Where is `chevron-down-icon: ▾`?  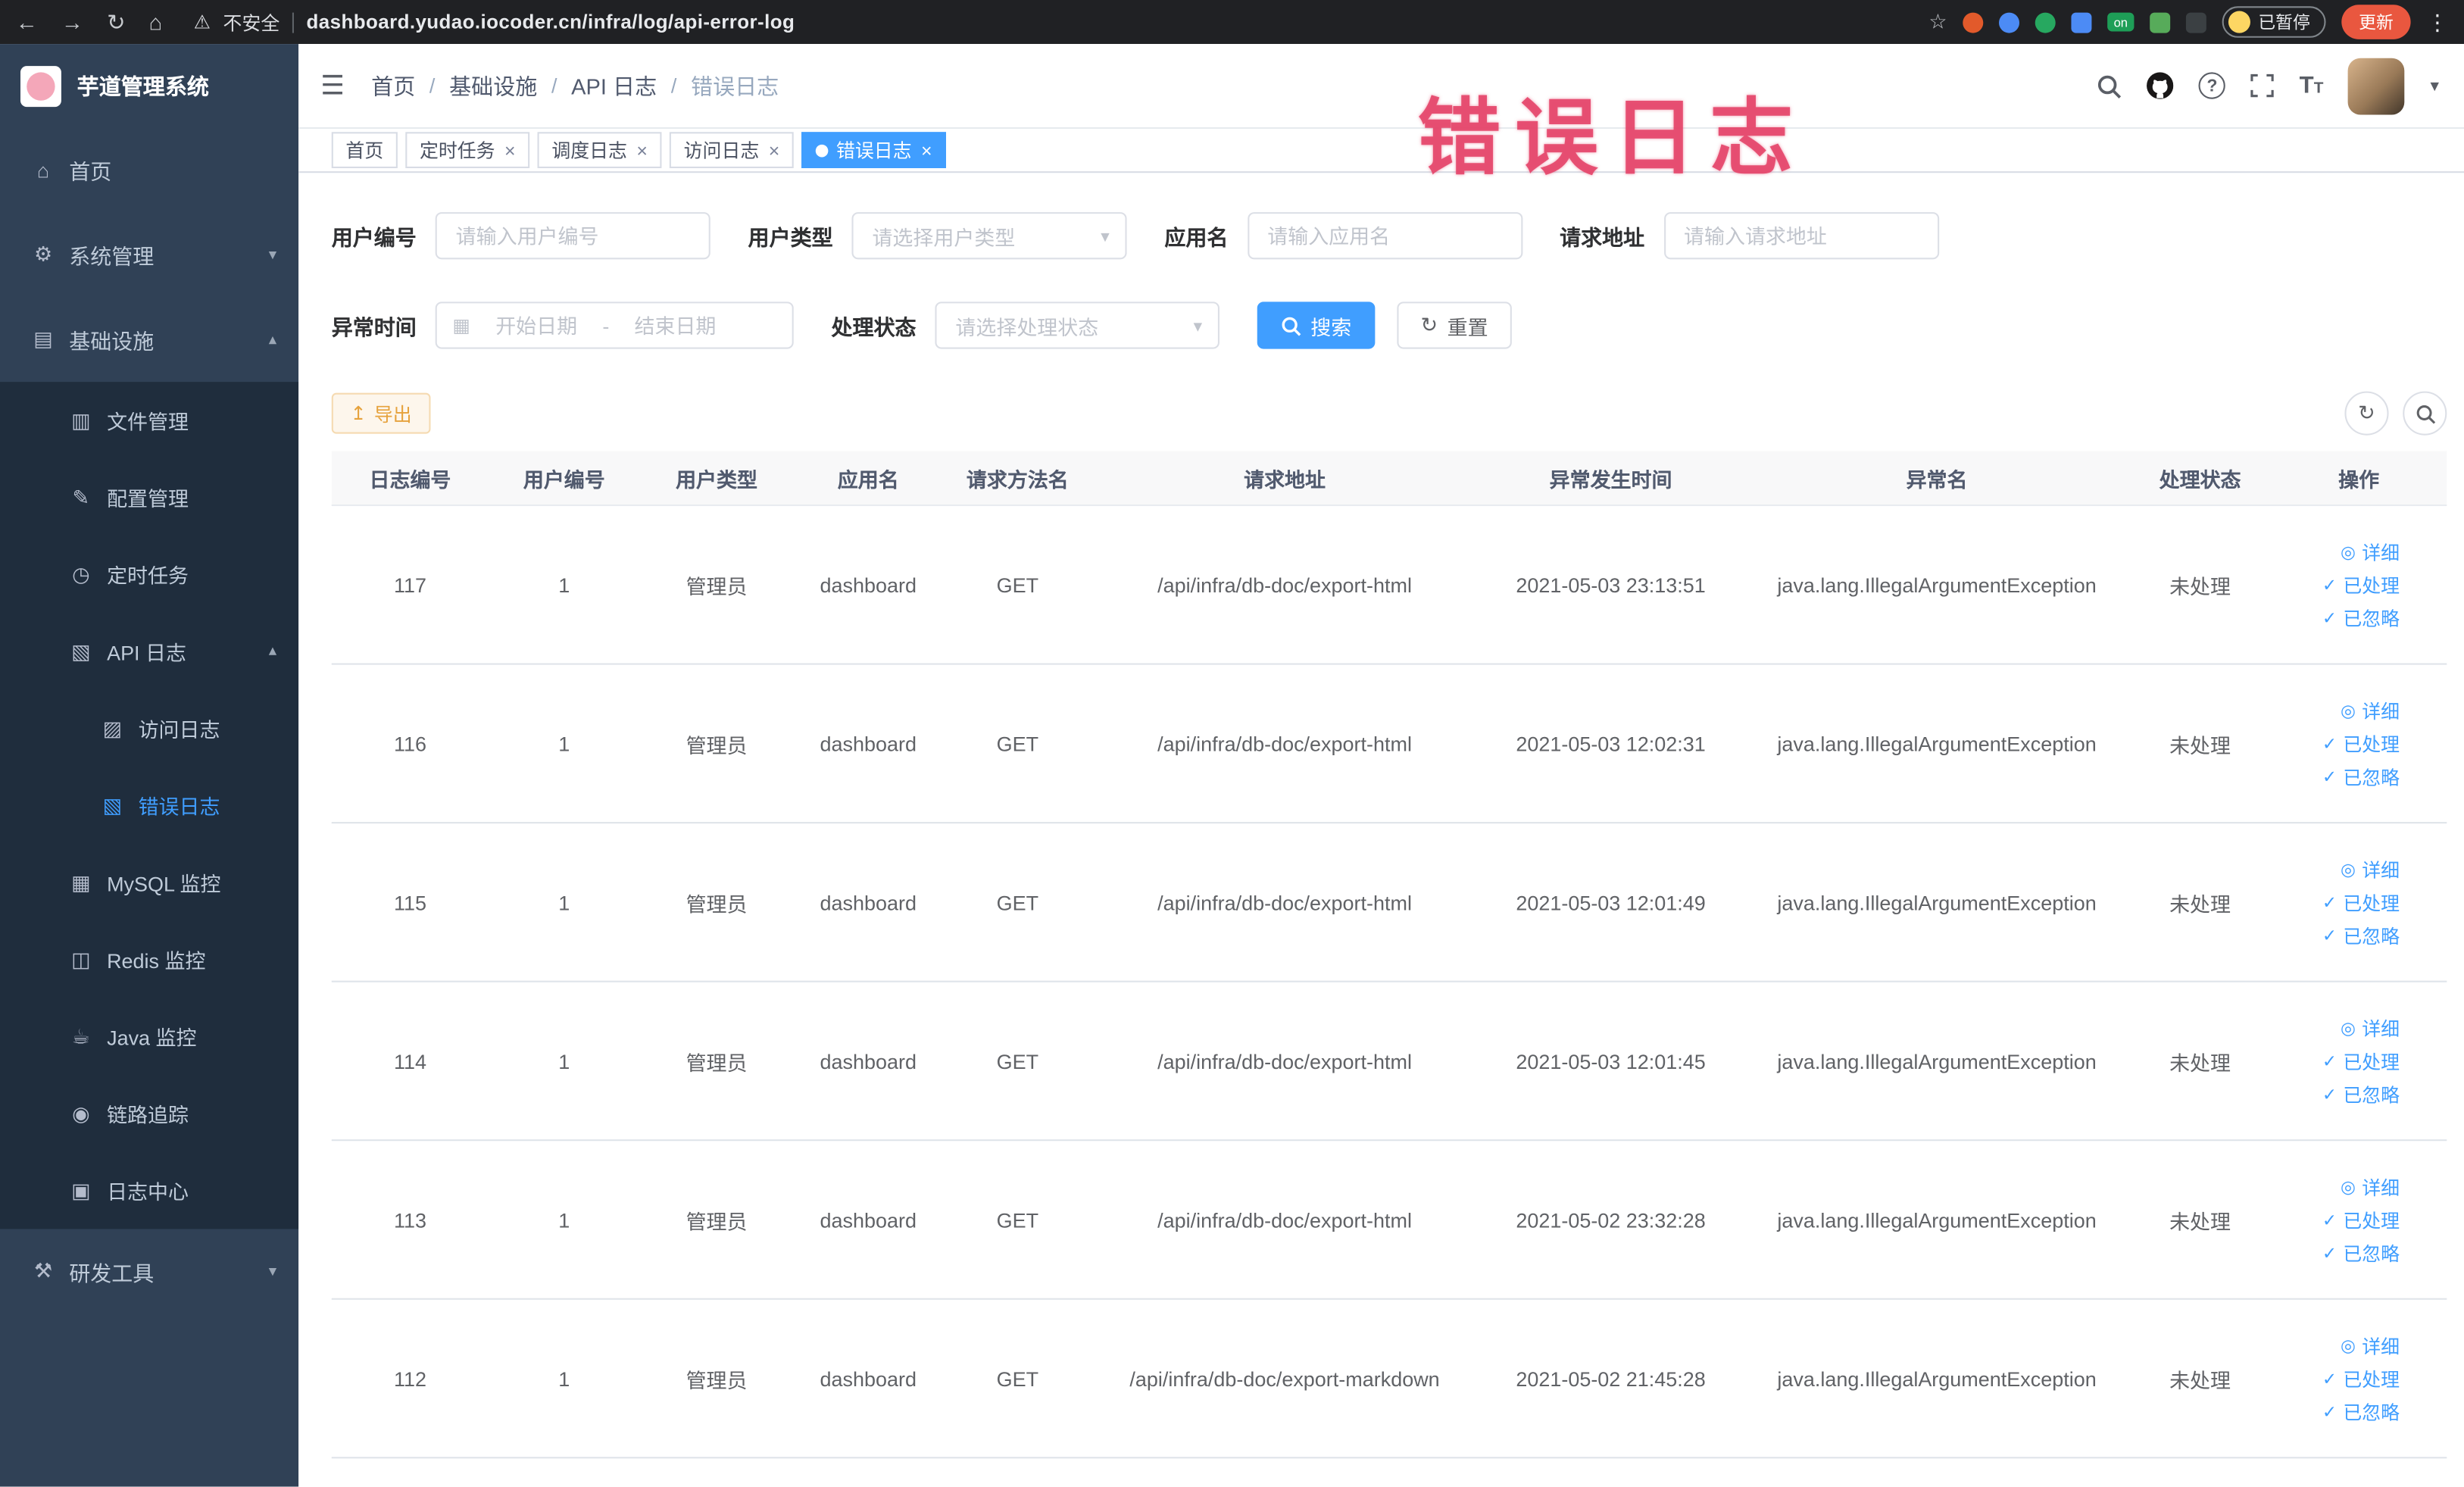
chevron-down-icon: ▾ is located at coordinates (272, 254).